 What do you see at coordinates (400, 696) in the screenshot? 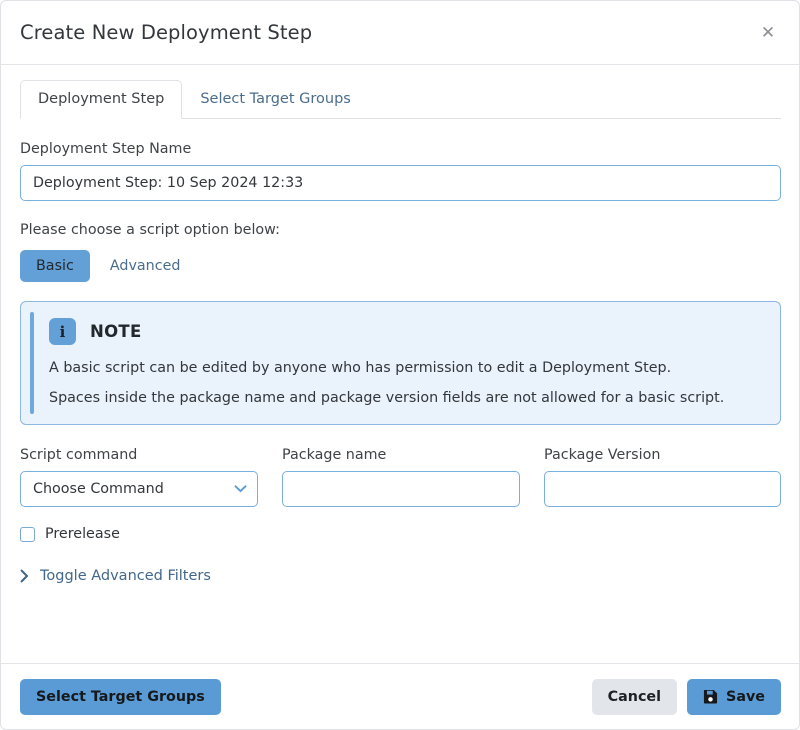
I see `dialog-footer: Select Target Groups Cancel Save` at bounding box center [400, 696].